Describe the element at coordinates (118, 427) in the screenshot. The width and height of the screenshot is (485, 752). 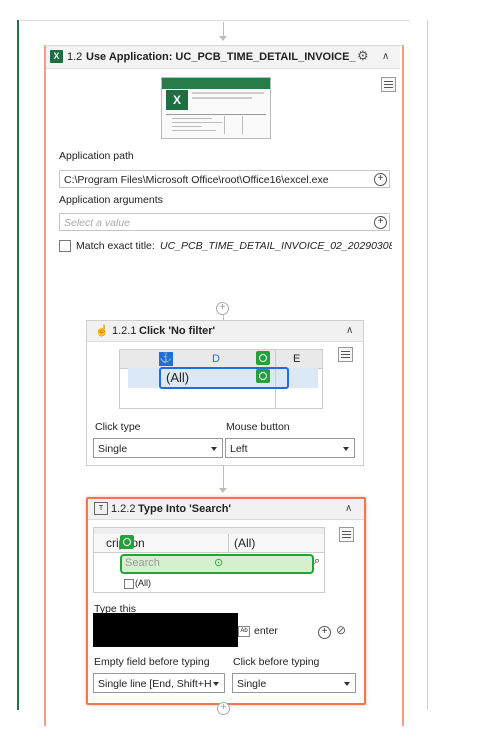
I see `click-type-label: Click type` at that location.